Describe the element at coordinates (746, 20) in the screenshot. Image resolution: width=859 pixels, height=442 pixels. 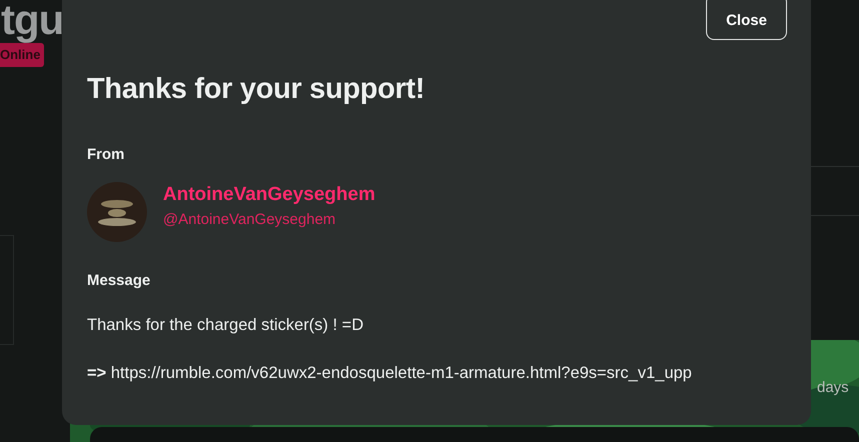
I see `close-button: Close` at that location.